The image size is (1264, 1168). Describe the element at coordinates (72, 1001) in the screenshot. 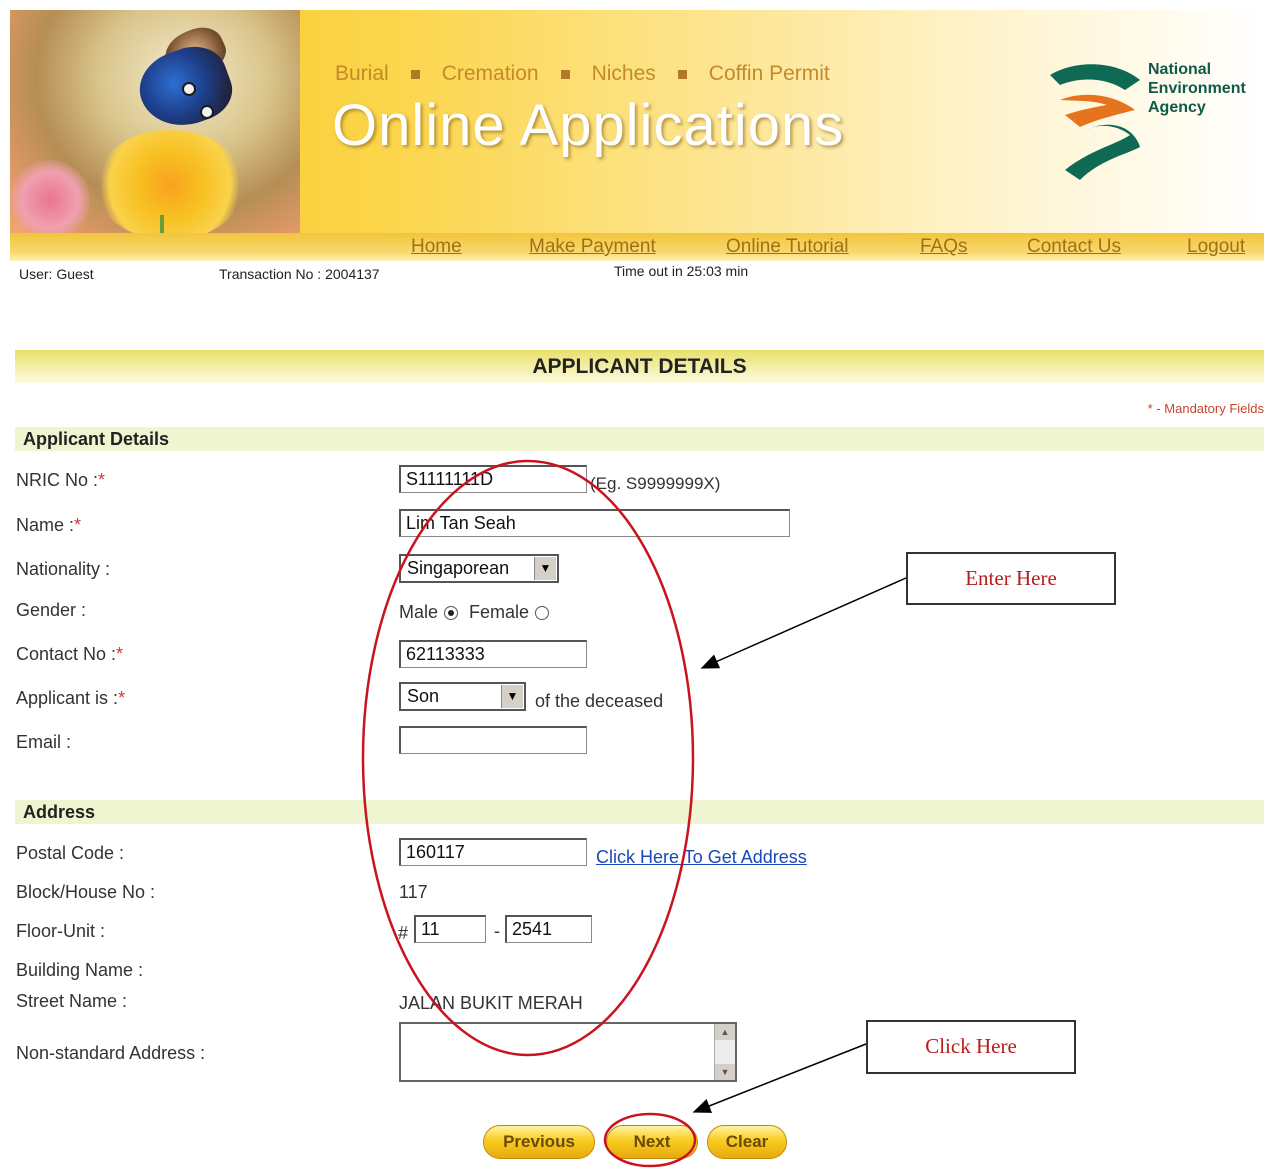

I see `street-name-label: Street Name :` at that location.